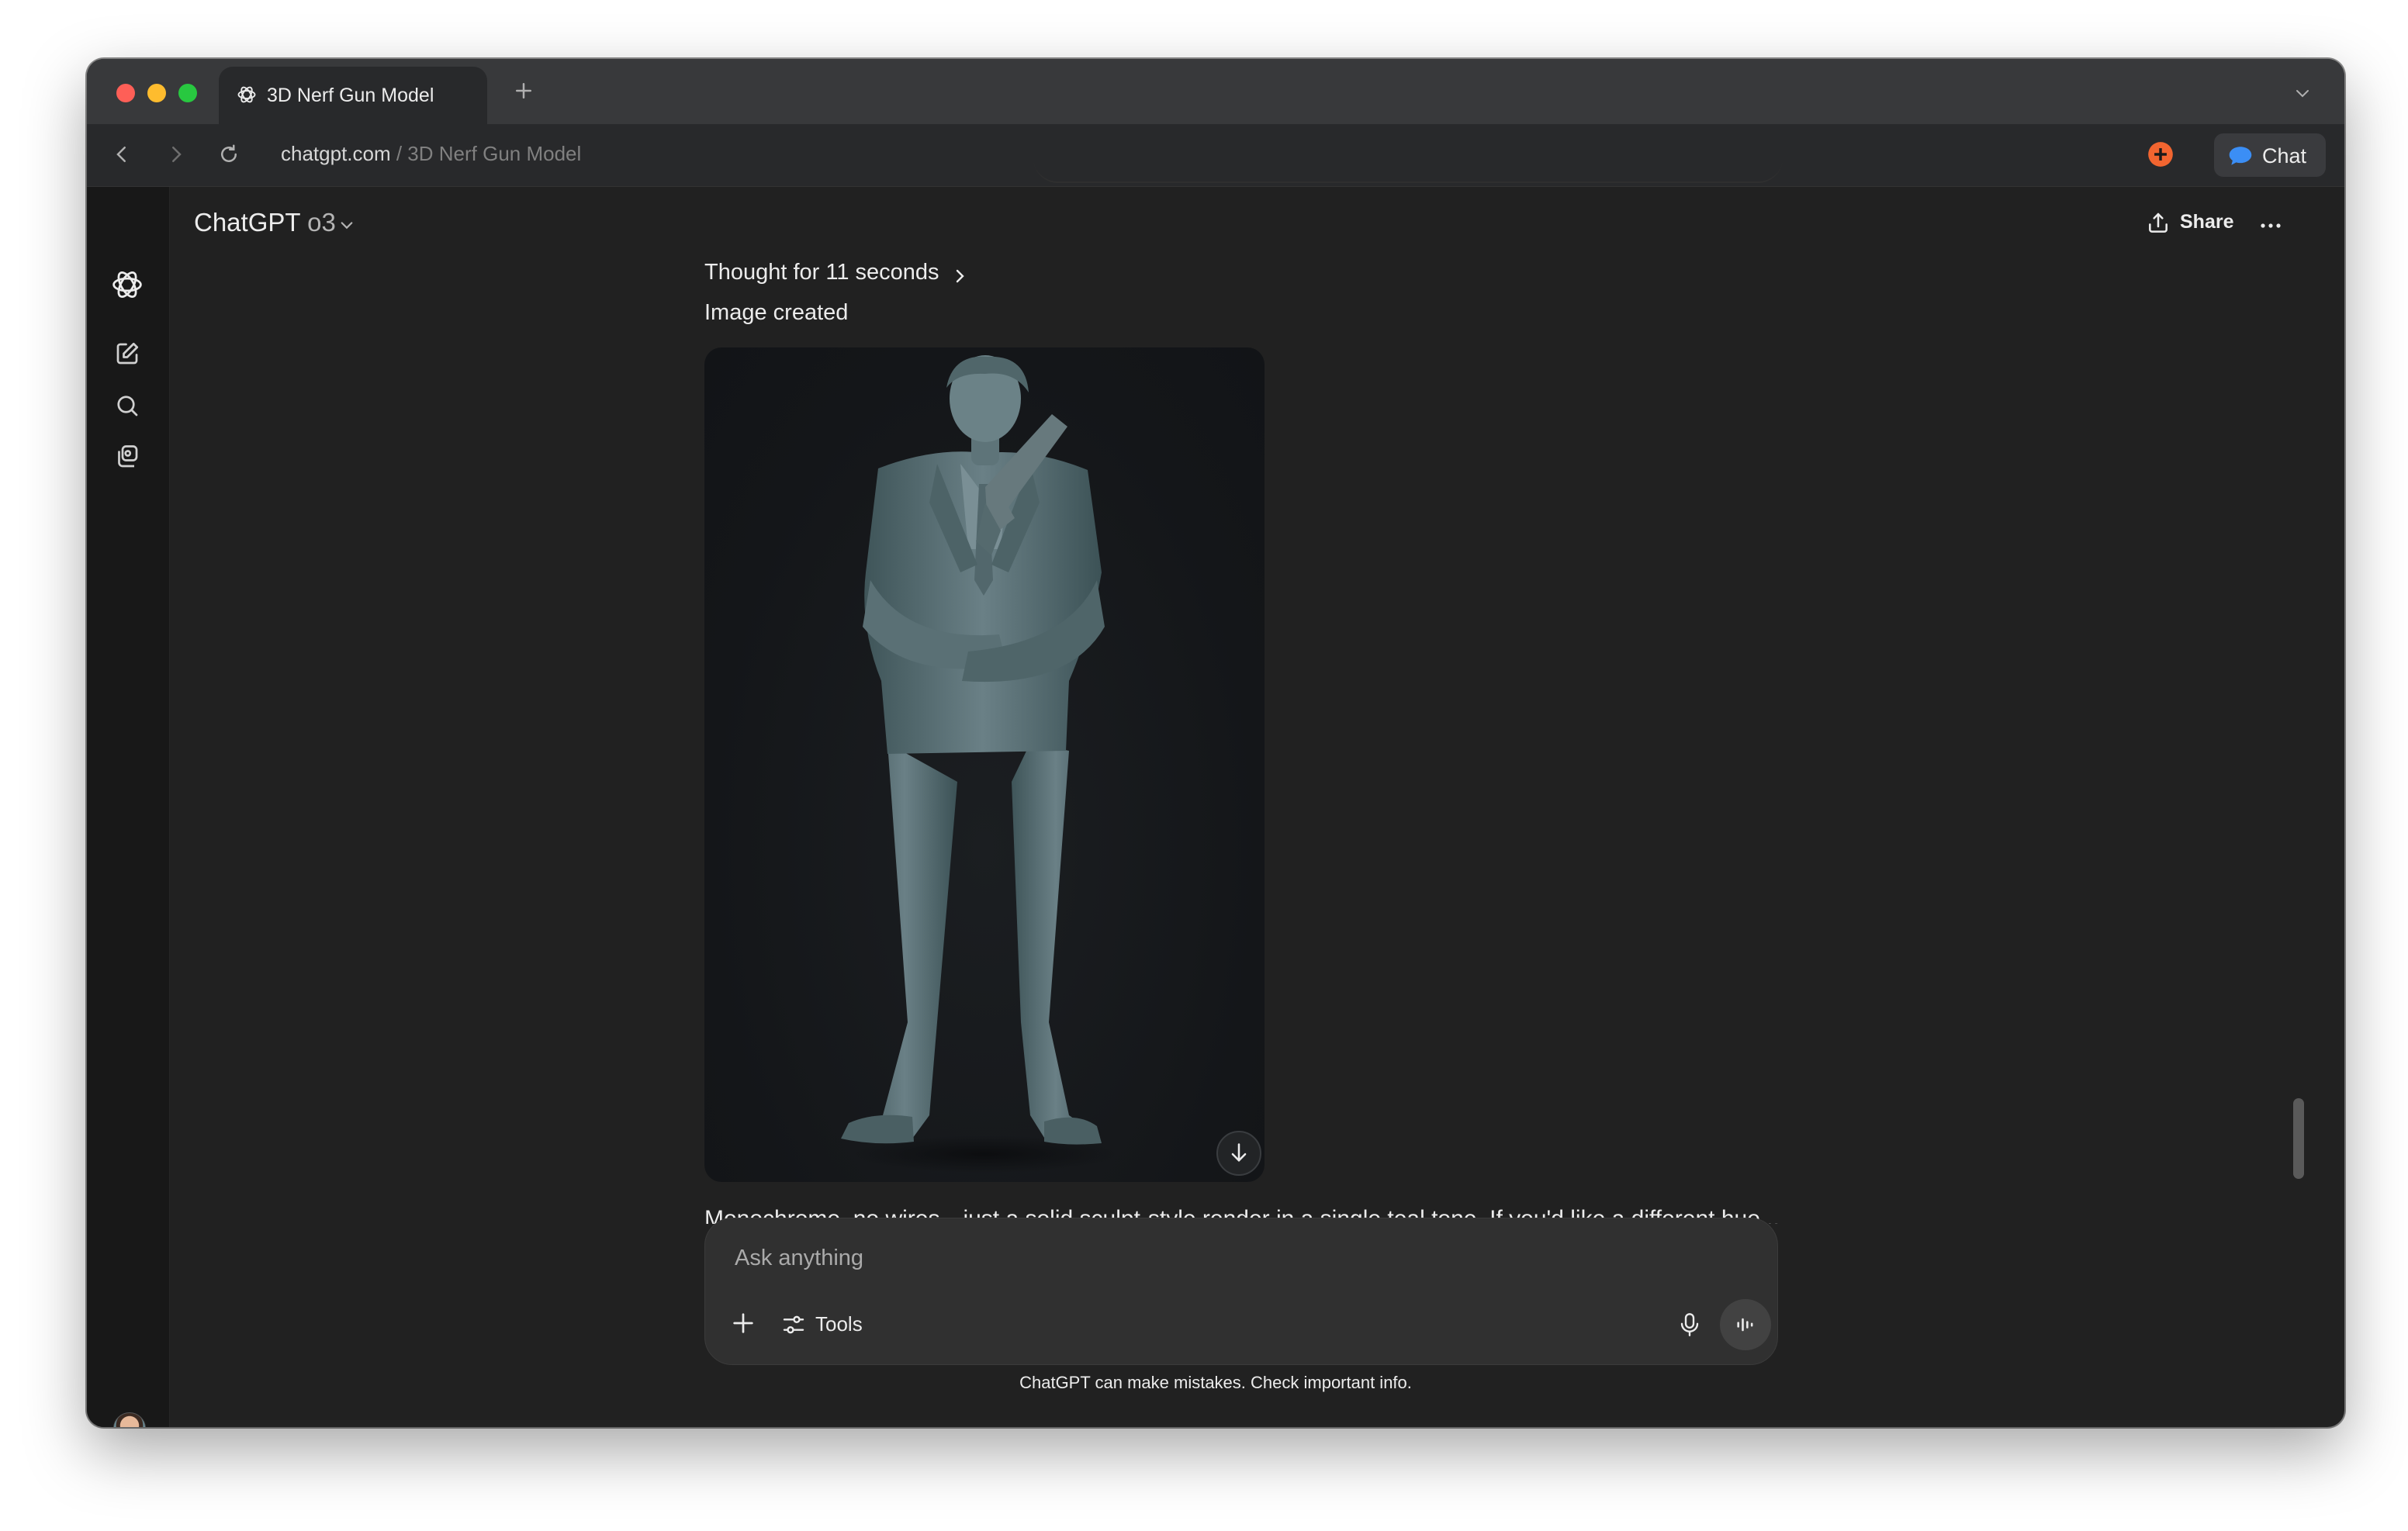 This screenshot has height=1531, width=2408. What do you see at coordinates (793, 1324) in the screenshot?
I see `sliders-icon` at bounding box center [793, 1324].